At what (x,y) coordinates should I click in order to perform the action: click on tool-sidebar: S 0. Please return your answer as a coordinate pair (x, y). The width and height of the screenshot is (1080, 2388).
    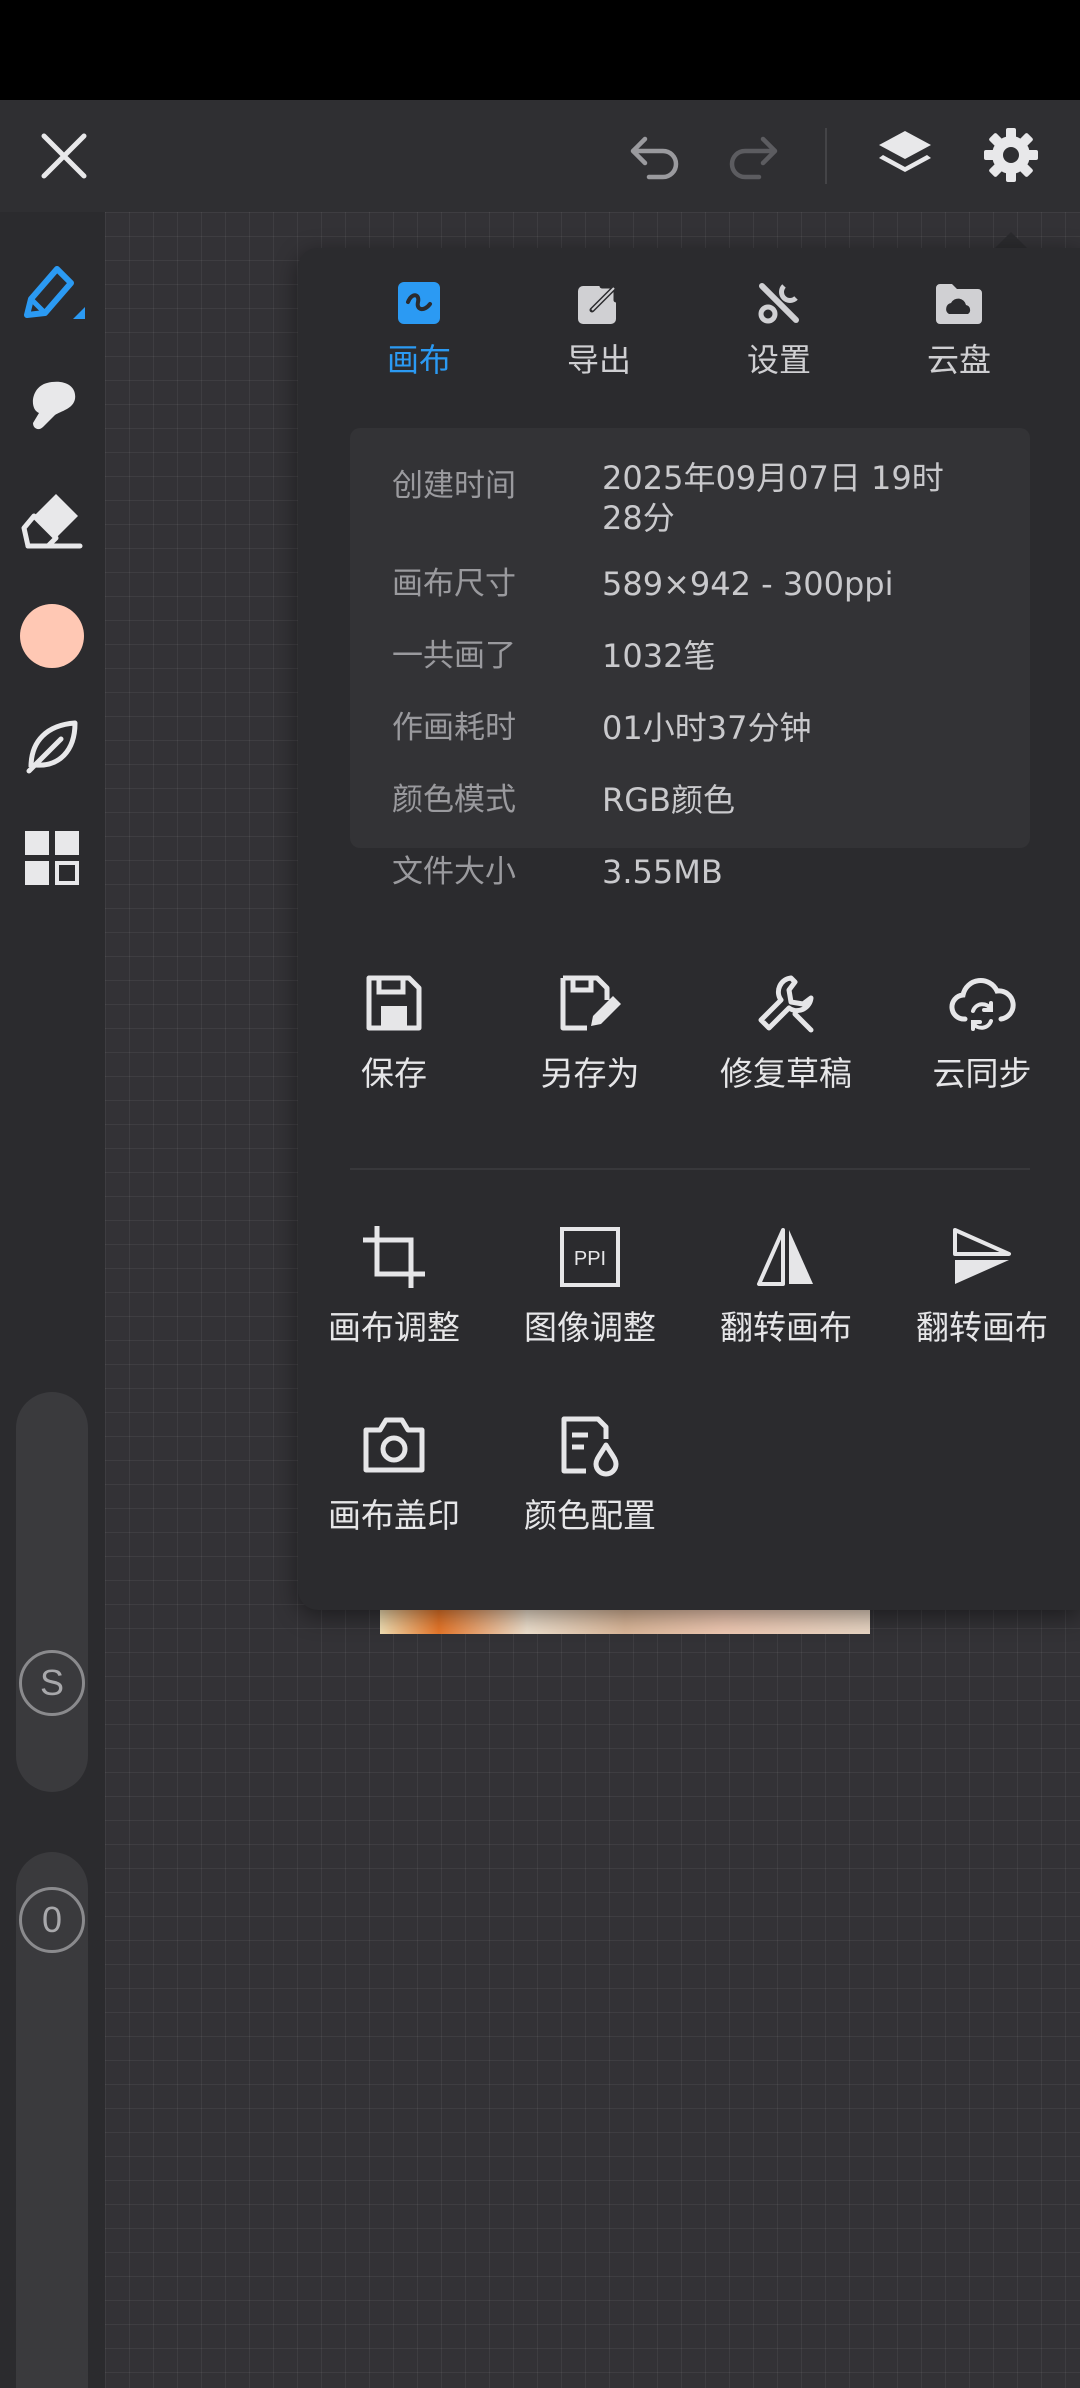
    Looking at the image, I should click on (52, 1300).